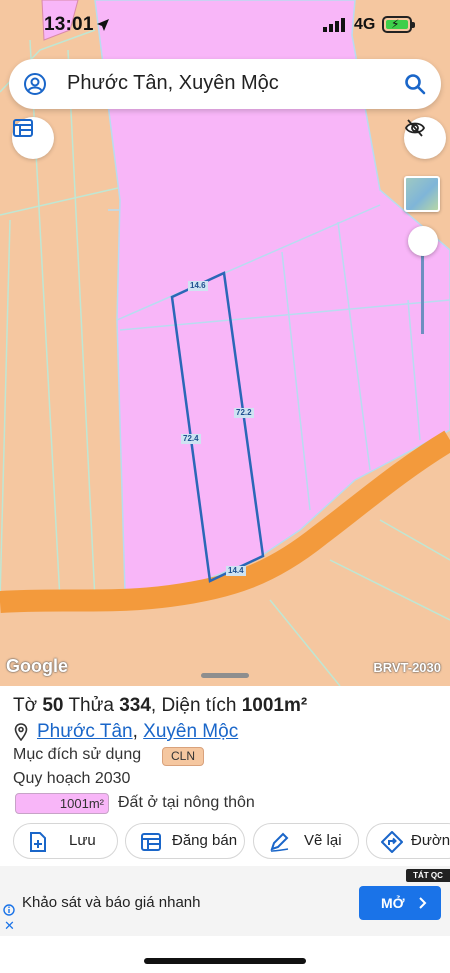 The width and height of the screenshot is (450, 973). Describe the element at coordinates (422, 293) in the screenshot. I see `opacity-slider-track` at that location.